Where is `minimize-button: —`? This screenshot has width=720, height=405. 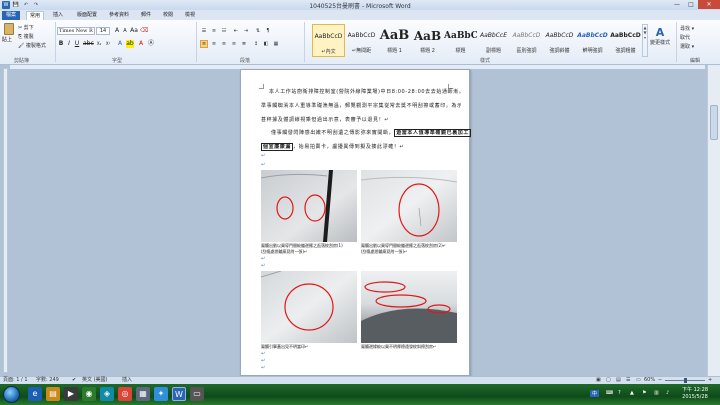
minimize-button: — is located at coordinates (677, 4).